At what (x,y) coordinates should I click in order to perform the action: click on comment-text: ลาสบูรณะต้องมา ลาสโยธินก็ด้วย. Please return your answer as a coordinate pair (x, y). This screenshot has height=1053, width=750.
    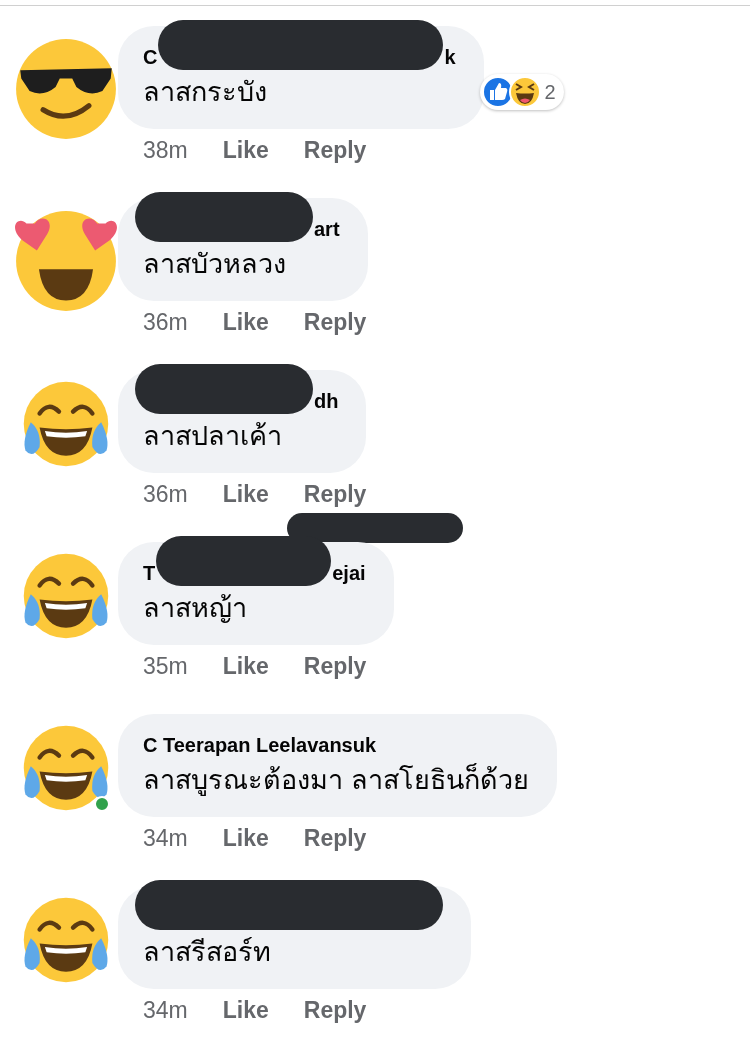
    Looking at the image, I should click on (336, 780).